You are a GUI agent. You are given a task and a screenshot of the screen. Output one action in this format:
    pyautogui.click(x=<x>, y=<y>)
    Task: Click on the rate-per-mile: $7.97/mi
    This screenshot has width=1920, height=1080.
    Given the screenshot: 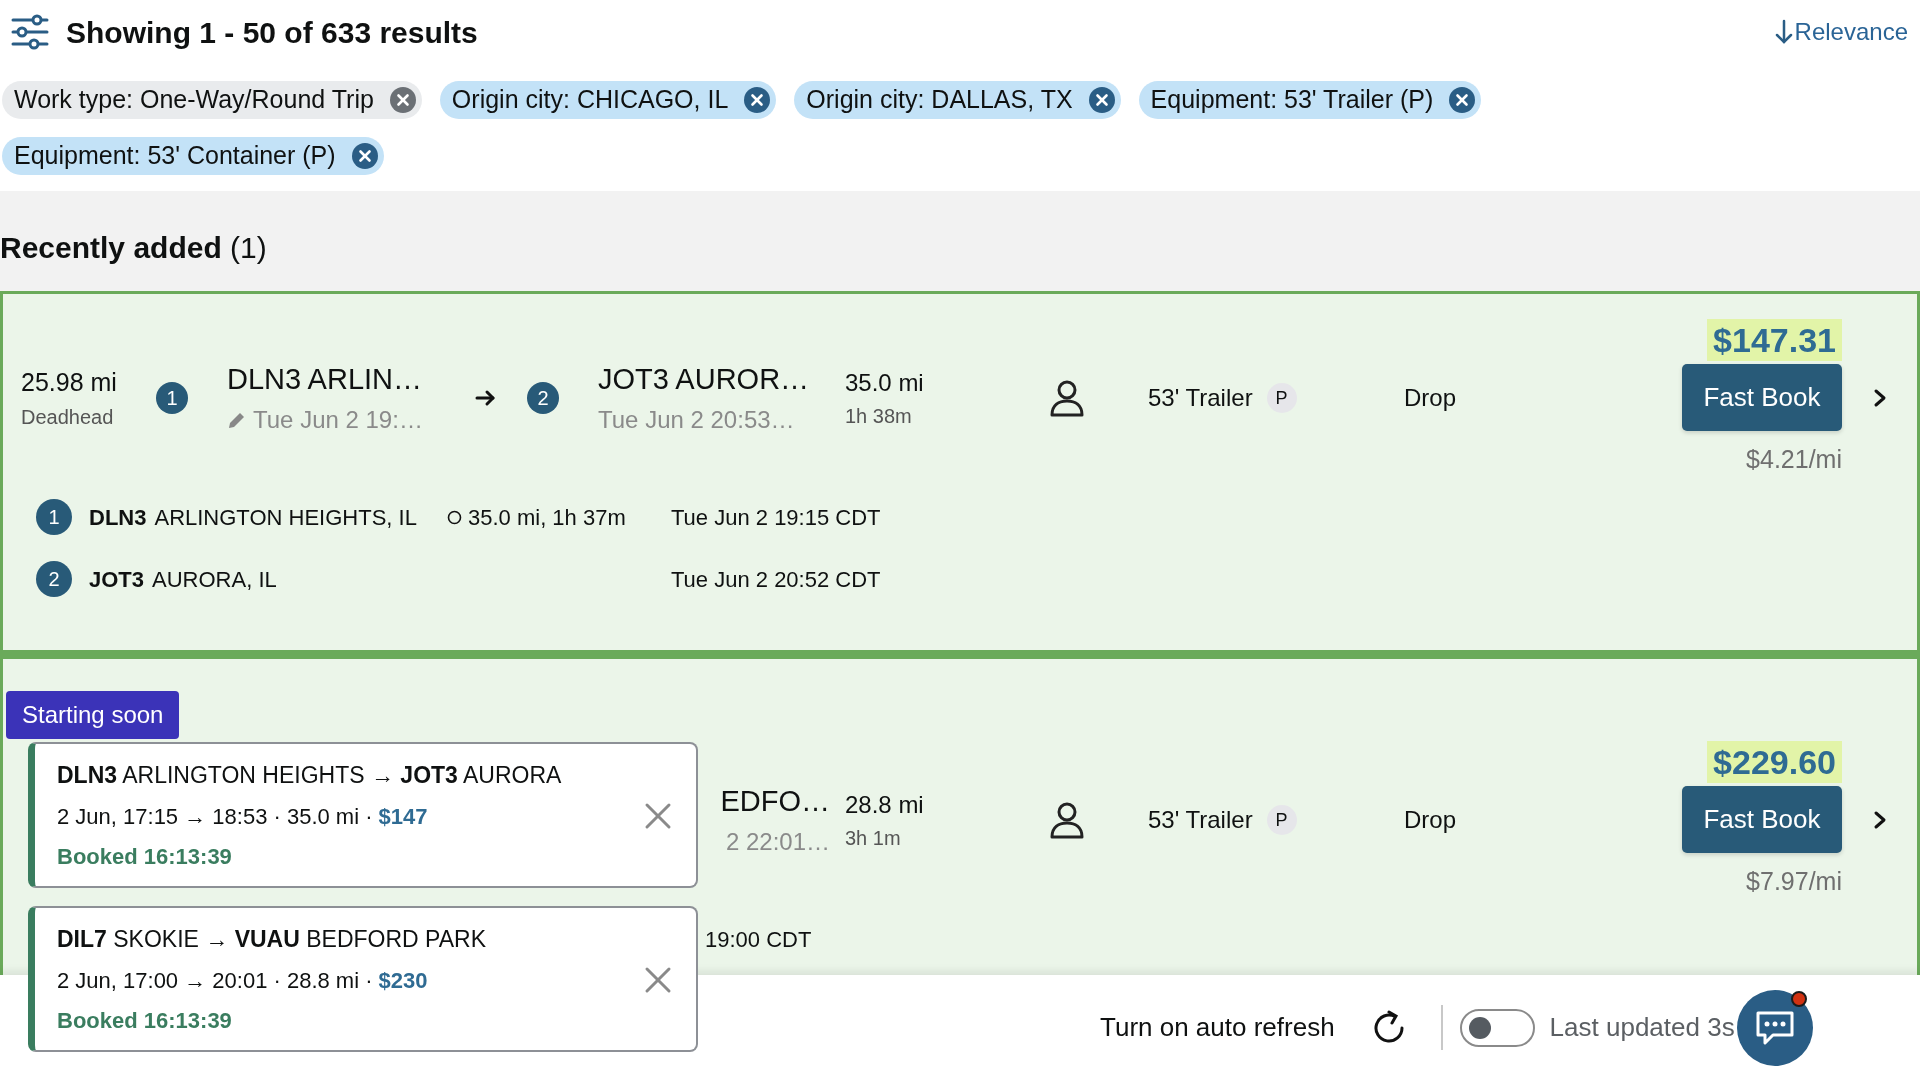 What is the action you would take?
    pyautogui.click(x=1794, y=881)
    